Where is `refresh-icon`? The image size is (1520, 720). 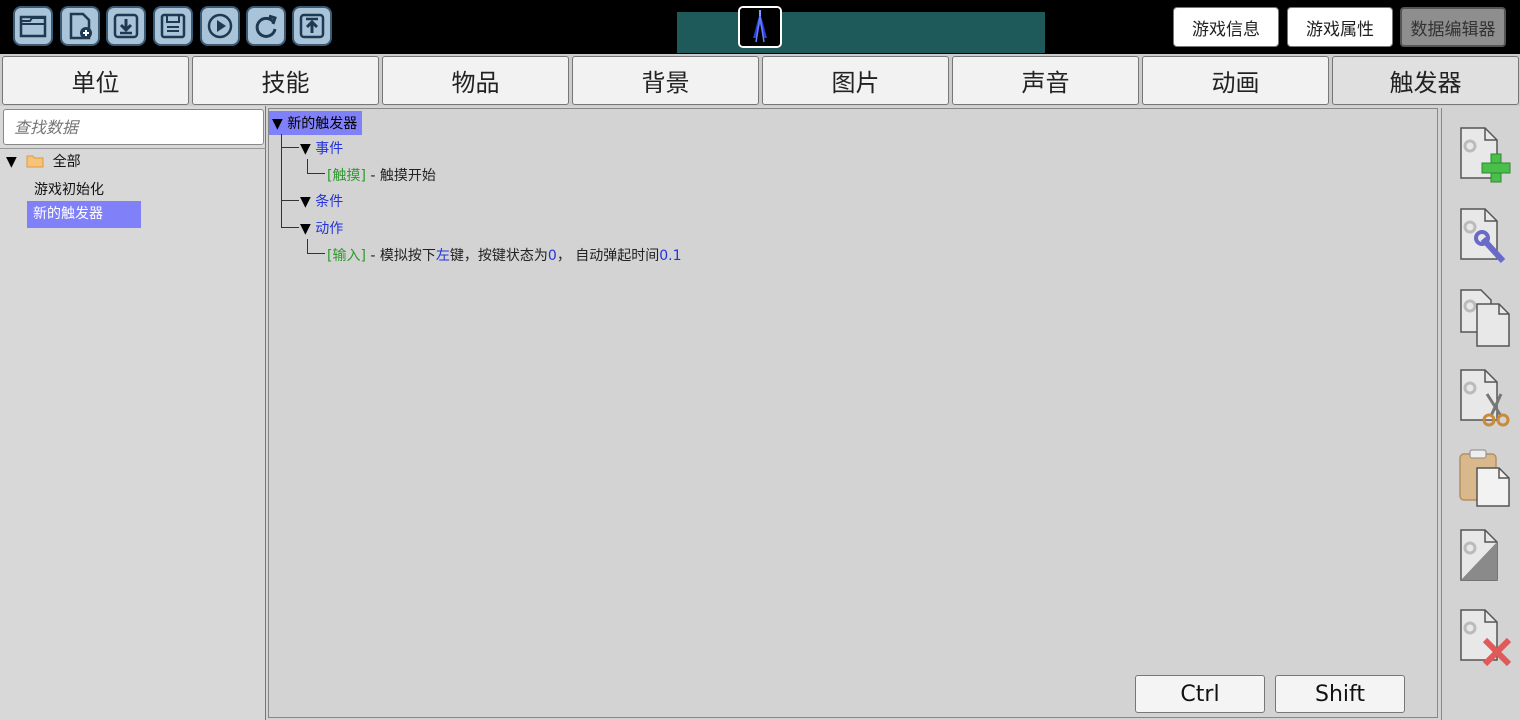 refresh-icon is located at coordinates (266, 26).